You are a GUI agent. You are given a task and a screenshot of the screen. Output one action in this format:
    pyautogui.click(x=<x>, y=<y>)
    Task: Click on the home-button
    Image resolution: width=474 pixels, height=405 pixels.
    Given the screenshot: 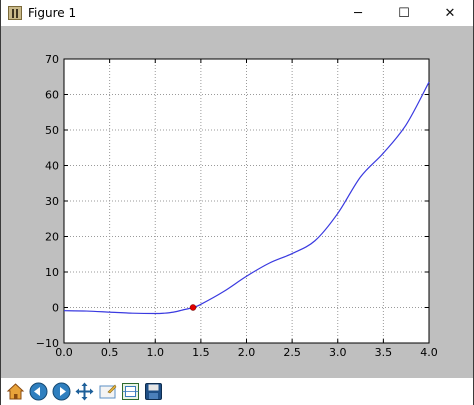 What is the action you would take?
    pyautogui.click(x=15, y=391)
    